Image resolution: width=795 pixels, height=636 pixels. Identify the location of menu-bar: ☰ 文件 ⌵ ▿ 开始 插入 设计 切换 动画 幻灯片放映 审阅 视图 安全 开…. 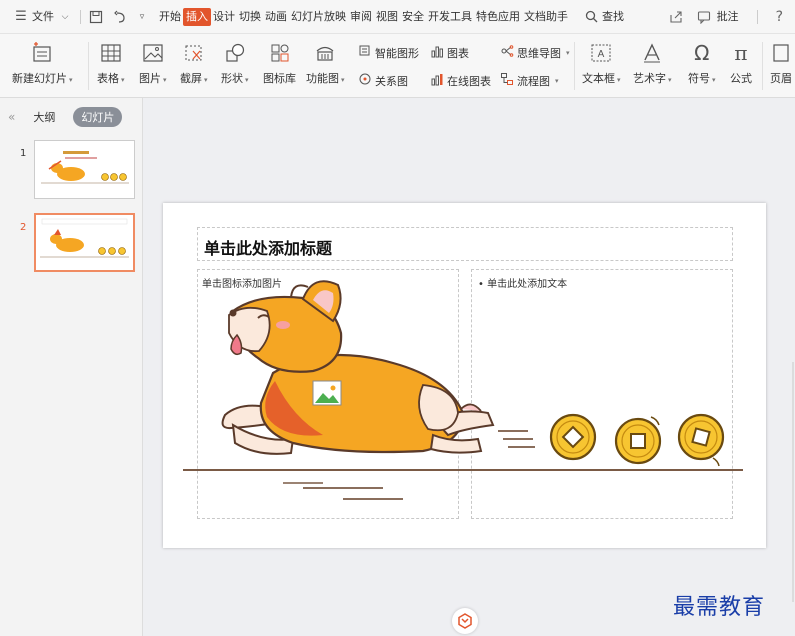
(397, 17).